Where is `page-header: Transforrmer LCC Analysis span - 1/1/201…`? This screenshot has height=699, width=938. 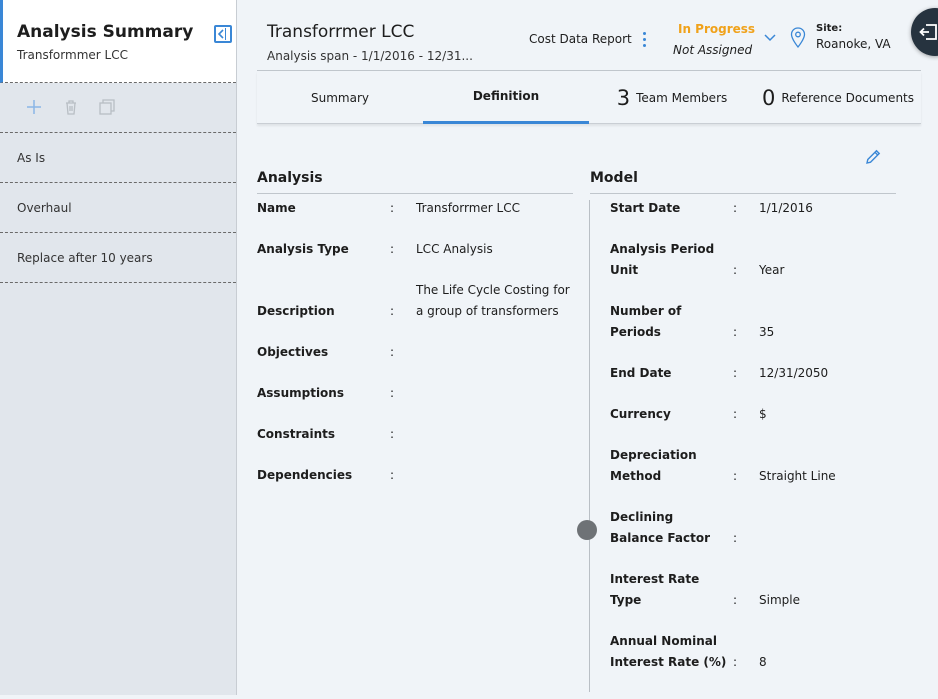
page-header: Transforrmer LCC Analysis span - 1/1/201… is located at coordinates (587, 35).